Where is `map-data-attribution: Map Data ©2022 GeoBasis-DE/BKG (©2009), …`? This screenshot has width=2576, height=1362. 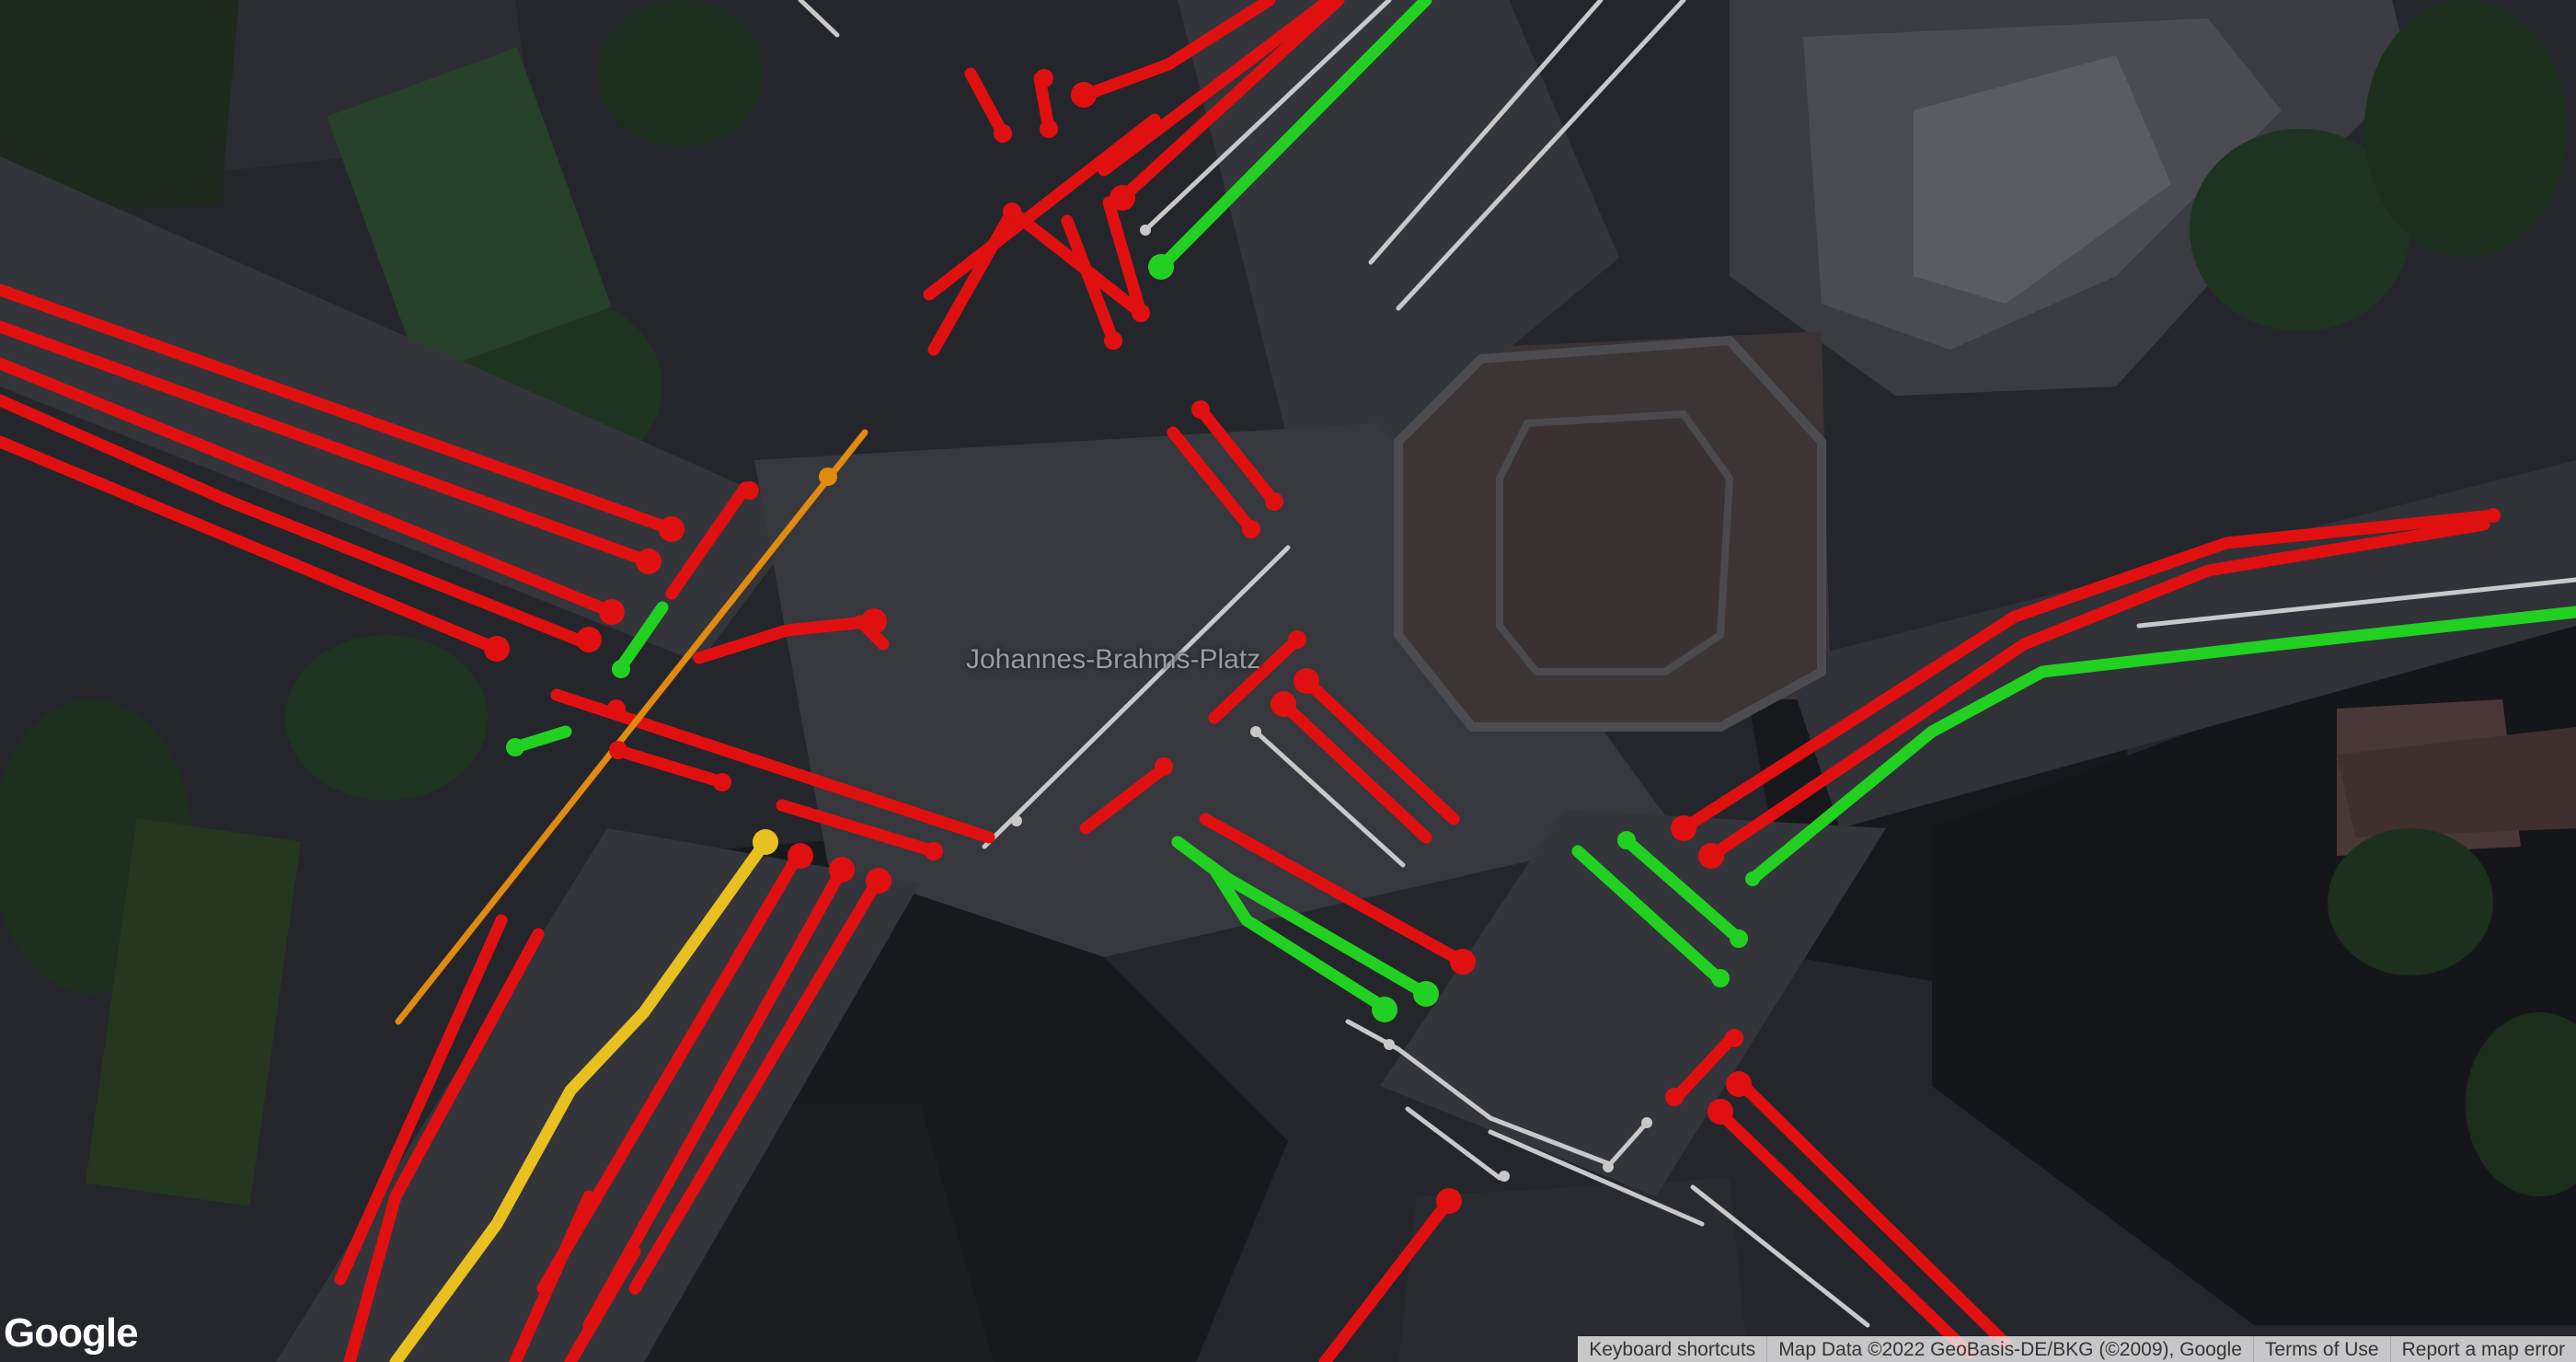
map-data-attribution: Map Data ©2022 GeoBasis-DE/BKG (©2009), … is located at coordinates (2009, 1349).